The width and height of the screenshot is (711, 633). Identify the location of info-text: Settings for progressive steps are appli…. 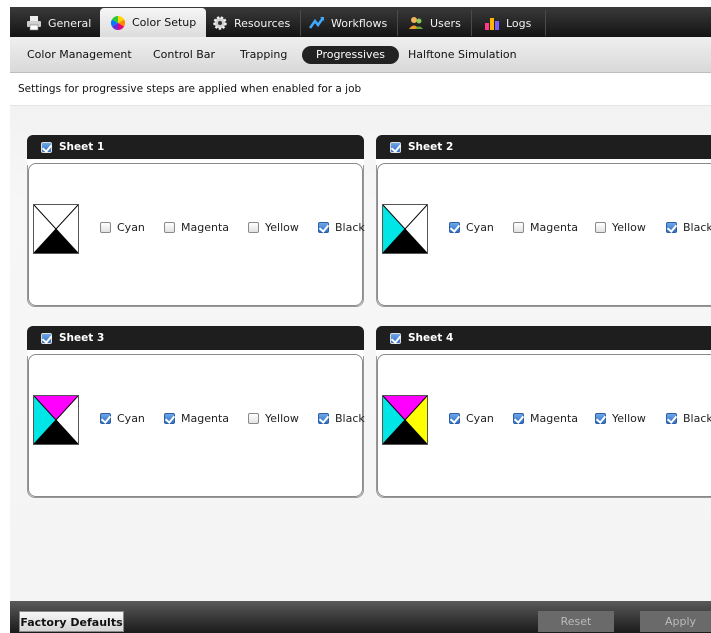
(360, 89).